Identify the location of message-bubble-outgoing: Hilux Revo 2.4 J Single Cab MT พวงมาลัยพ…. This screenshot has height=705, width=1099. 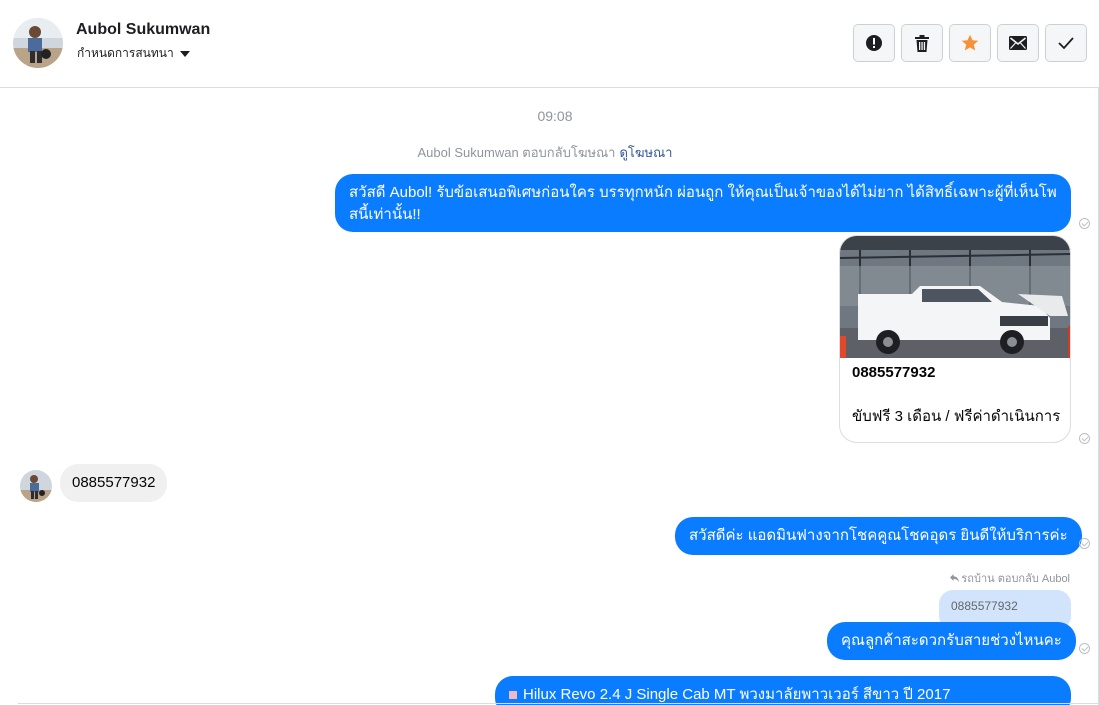
(783, 690).